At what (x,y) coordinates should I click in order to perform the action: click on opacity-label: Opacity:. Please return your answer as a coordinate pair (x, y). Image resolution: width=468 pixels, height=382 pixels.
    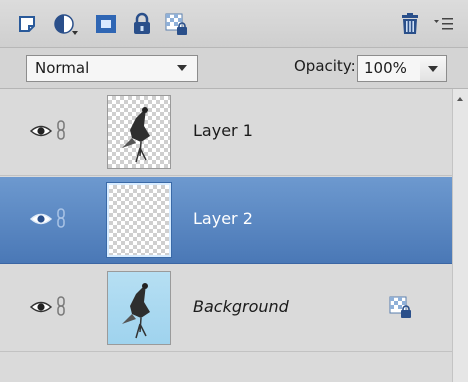
    Looking at the image, I should click on (325, 66).